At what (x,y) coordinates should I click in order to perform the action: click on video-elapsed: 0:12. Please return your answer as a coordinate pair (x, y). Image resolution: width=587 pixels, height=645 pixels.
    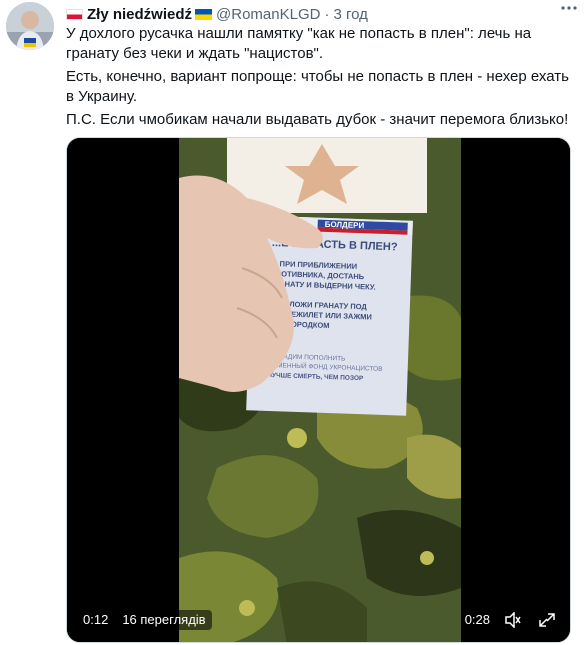
    Looking at the image, I should click on (96, 619).